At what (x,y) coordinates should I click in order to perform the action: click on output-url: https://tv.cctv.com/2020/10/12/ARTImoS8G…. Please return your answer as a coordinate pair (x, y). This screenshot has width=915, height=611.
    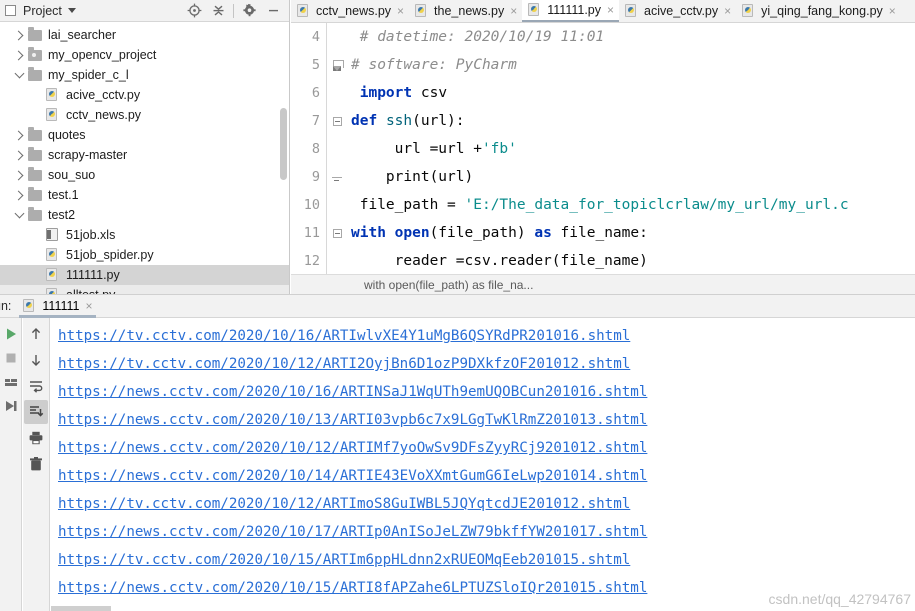
    Looking at the image, I should click on (344, 504).